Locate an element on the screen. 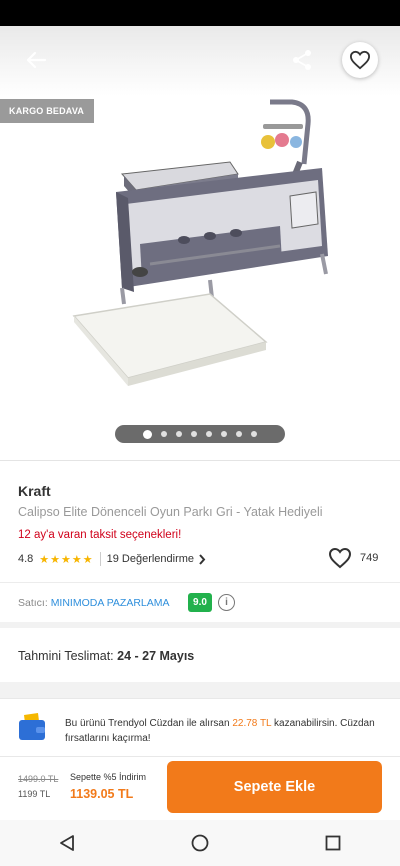 This screenshot has width=400, height=866. wallet-icon is located at coordinates (32, 726).